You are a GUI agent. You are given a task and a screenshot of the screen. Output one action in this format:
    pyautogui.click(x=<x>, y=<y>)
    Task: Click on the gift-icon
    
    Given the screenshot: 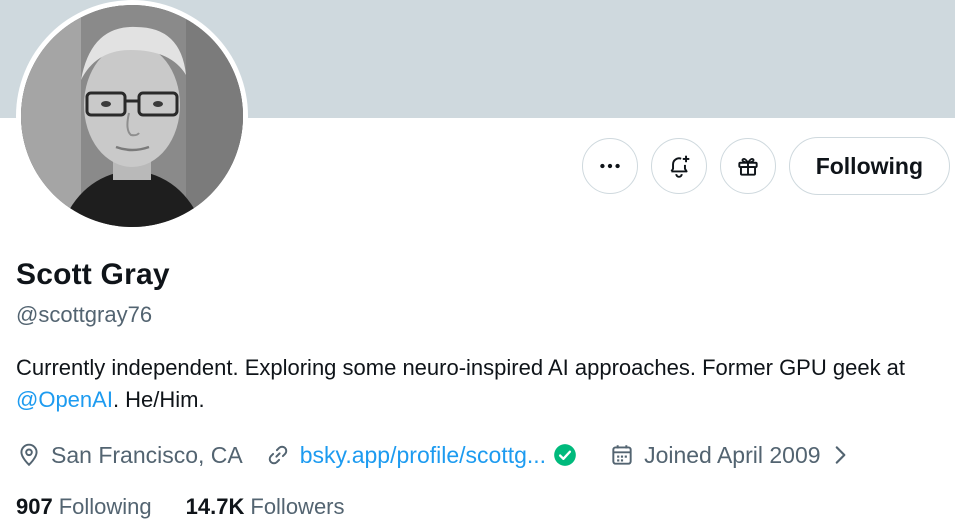 What is the action you would take?
    pyautogui.click(x=748, y=167)
    